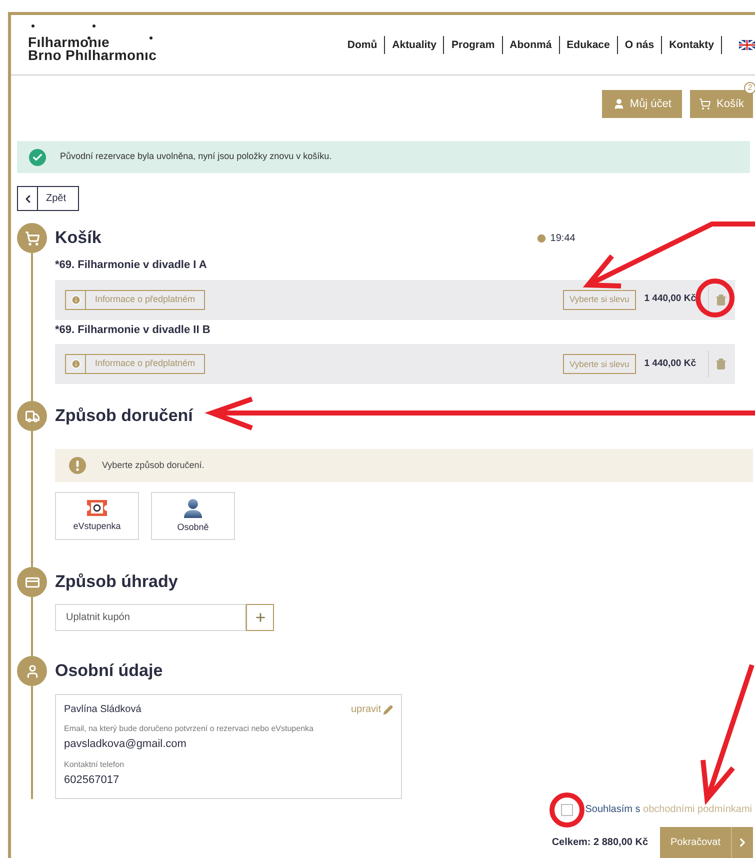 This screenshot has width=755, height=858. Describe the element at coordinates (668, 810) in the screenshot. I see `terms-label: Souhlasím s obchodními podmínkami` at that location.